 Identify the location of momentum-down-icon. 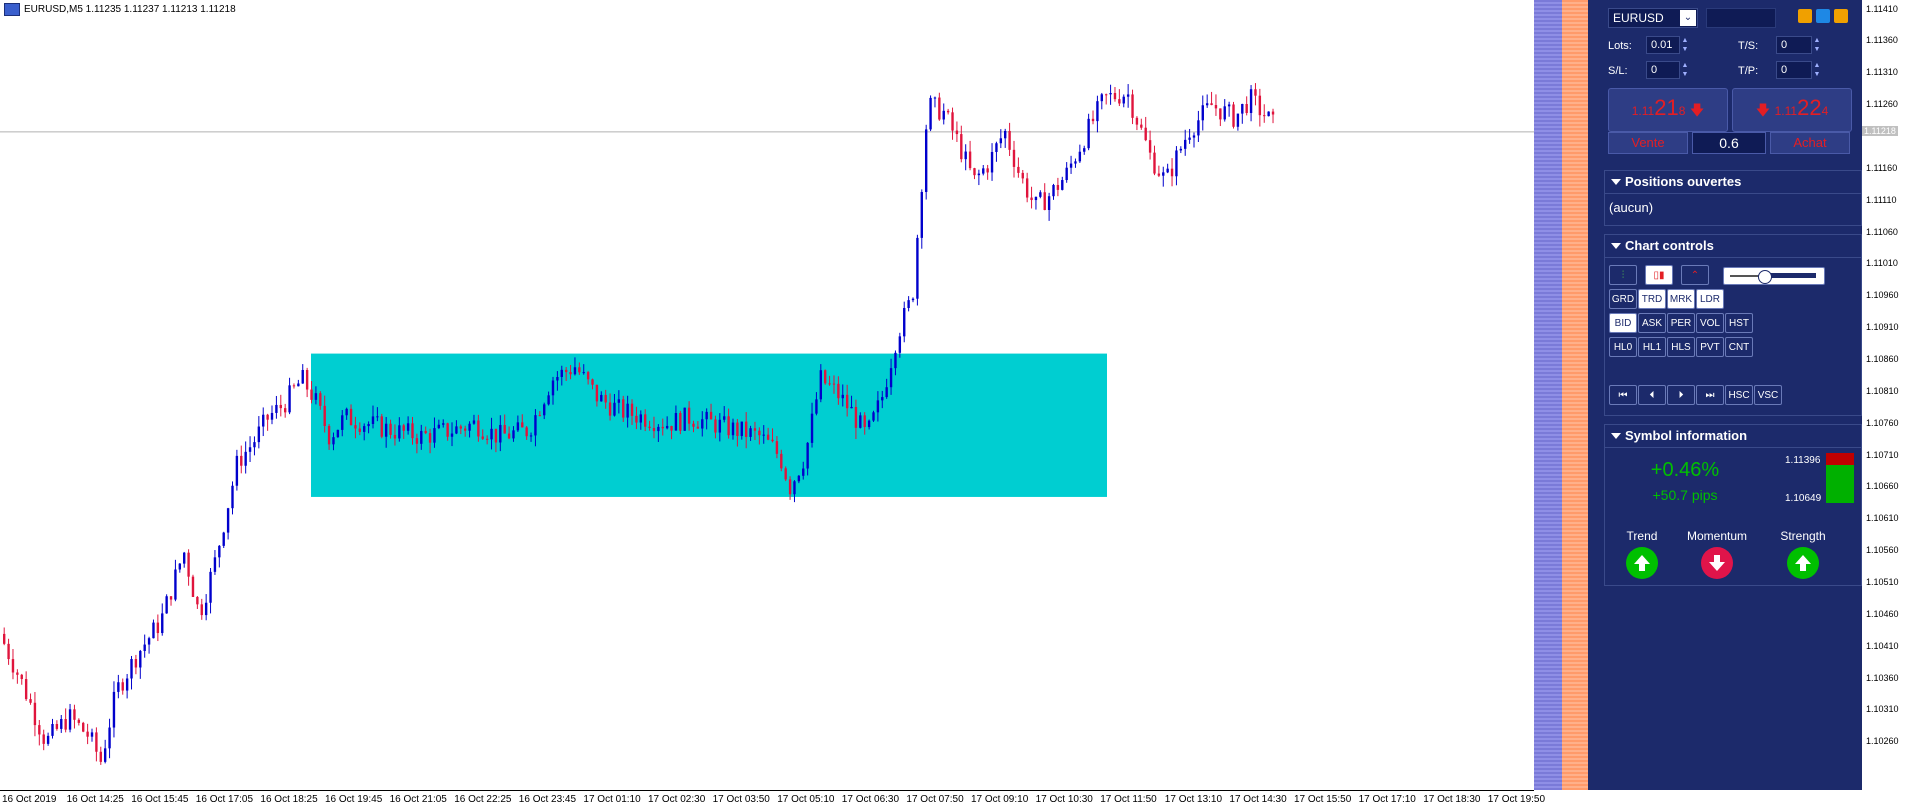
(1717, 563).